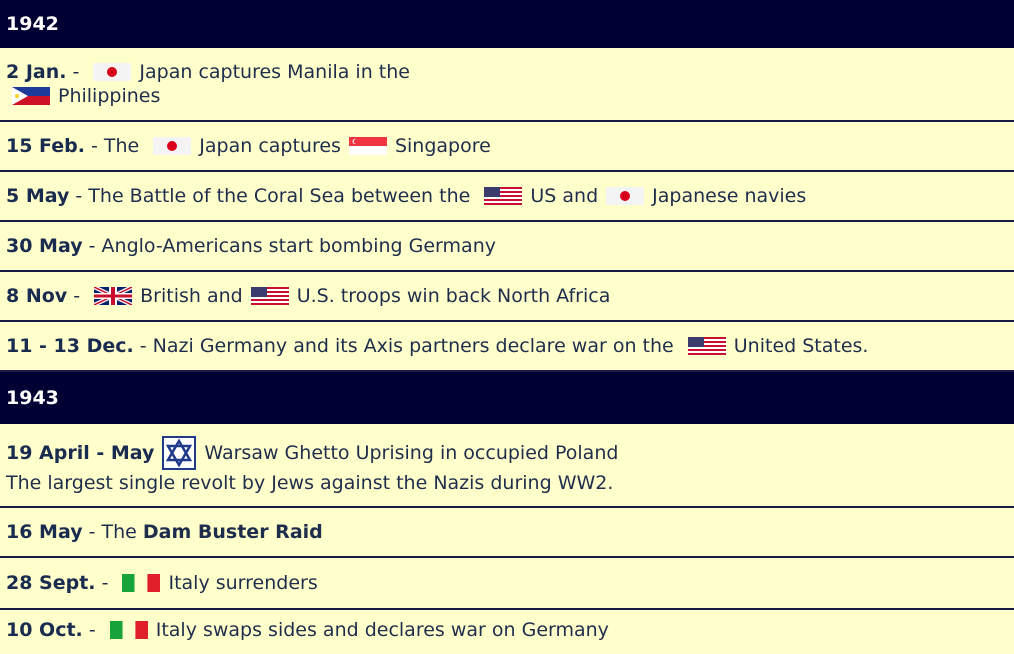 This screenshot has height=654, width=1014. I want to click on event-date: 16 May, so click(44, 532).